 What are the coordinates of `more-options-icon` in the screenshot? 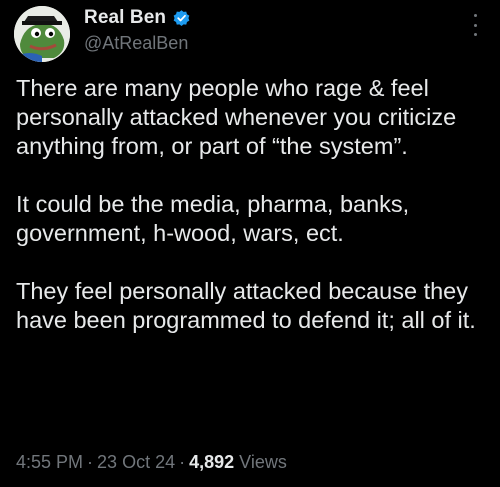 It's located at (475, 25).